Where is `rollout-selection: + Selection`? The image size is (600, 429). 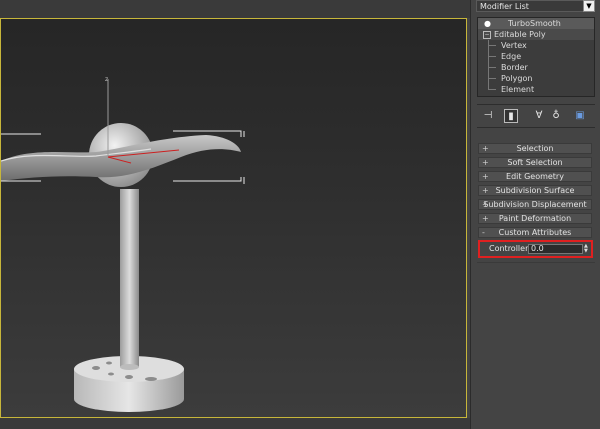 rollout-selection: + Selection is located at coordinates (535, 148).